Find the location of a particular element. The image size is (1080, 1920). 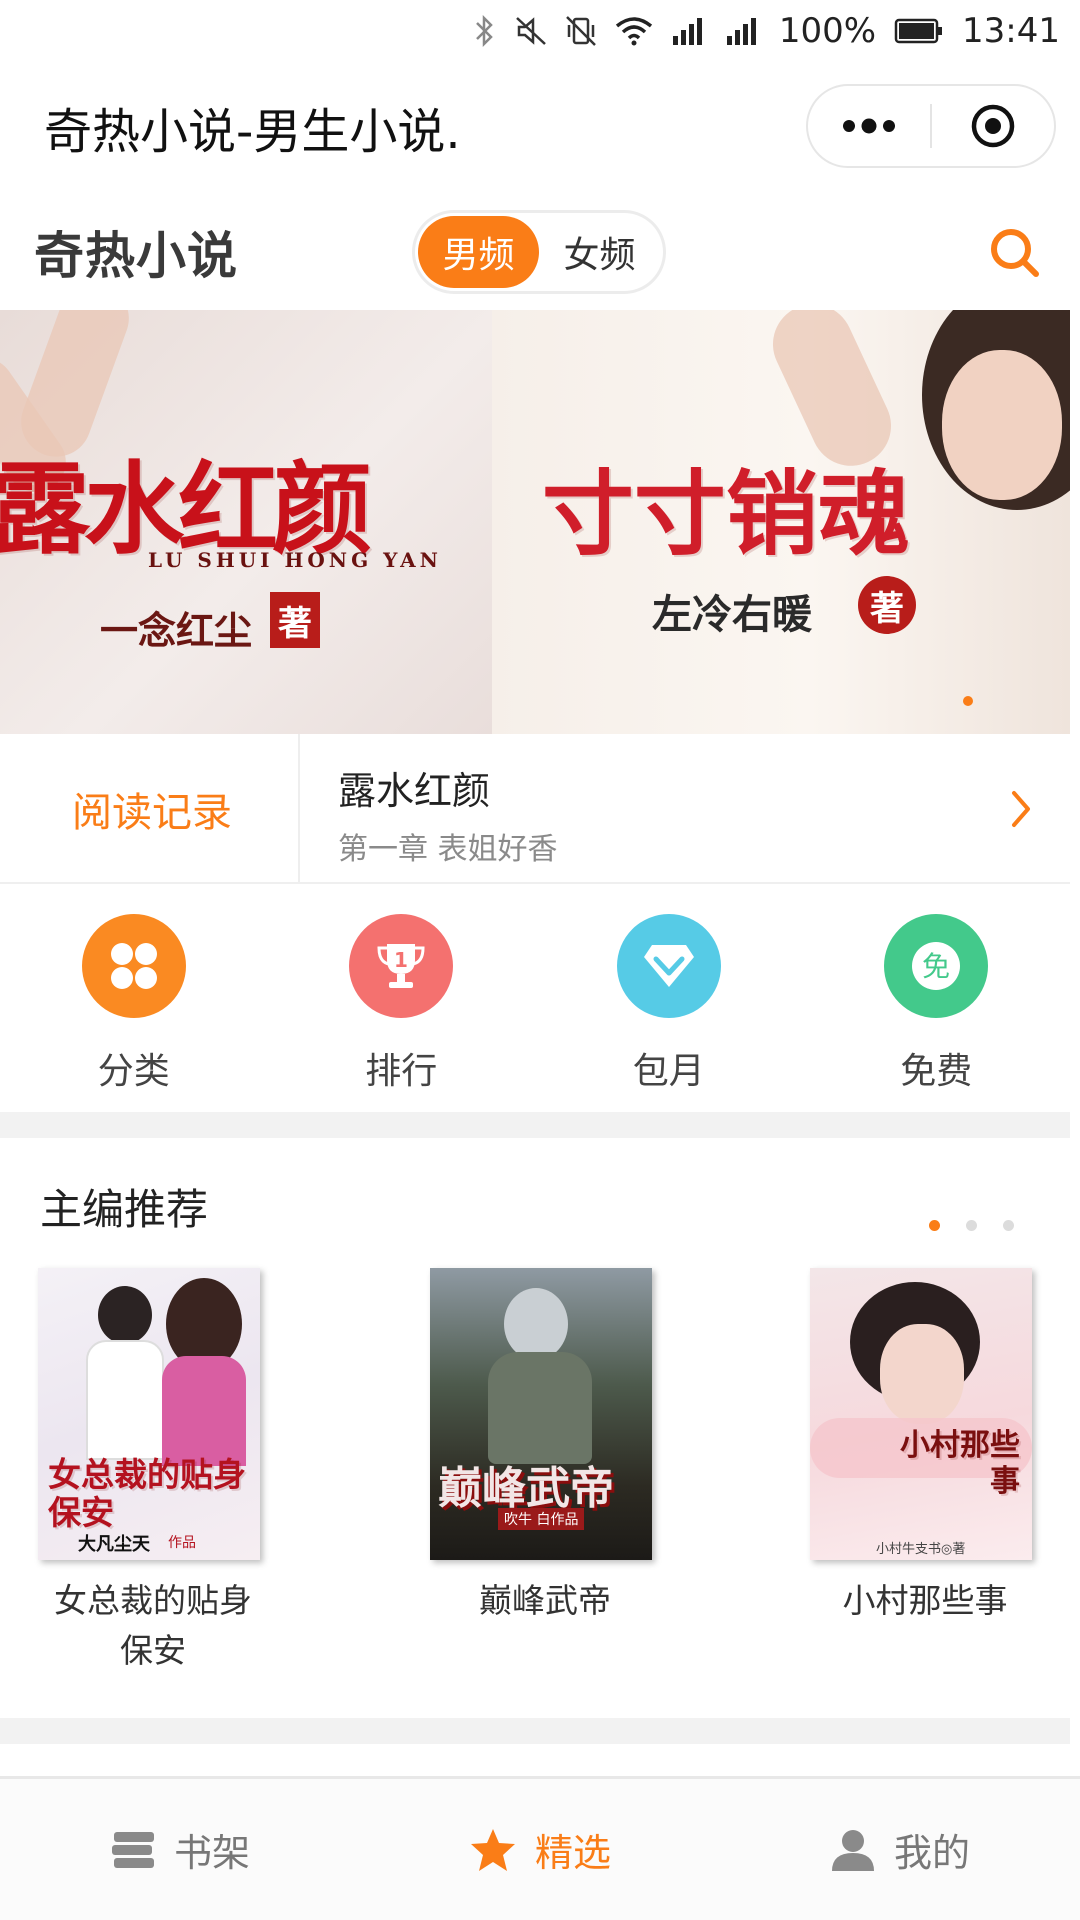

capsule-menu is located at coordinates (931, 126).